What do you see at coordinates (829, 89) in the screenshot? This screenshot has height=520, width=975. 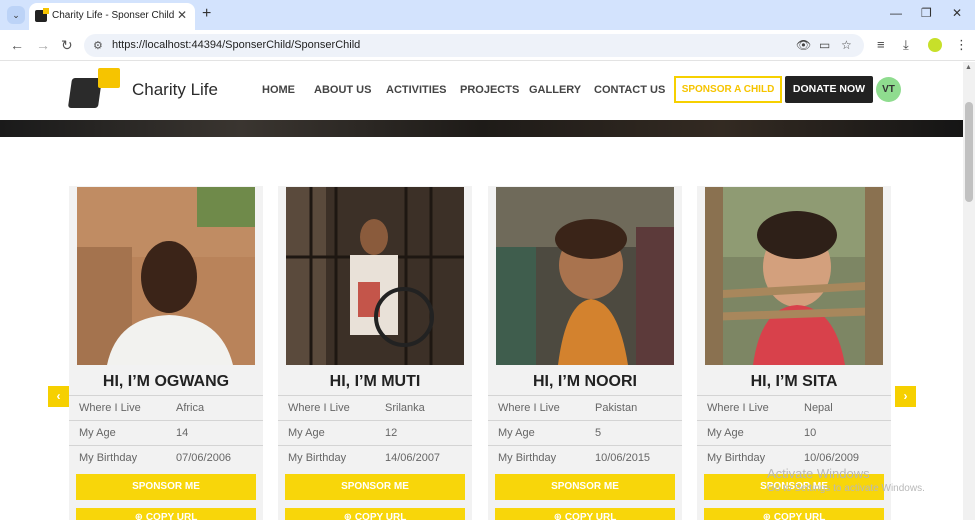 I see `donate-now-button: DONATE NOW` at bounding box center [829, 89].